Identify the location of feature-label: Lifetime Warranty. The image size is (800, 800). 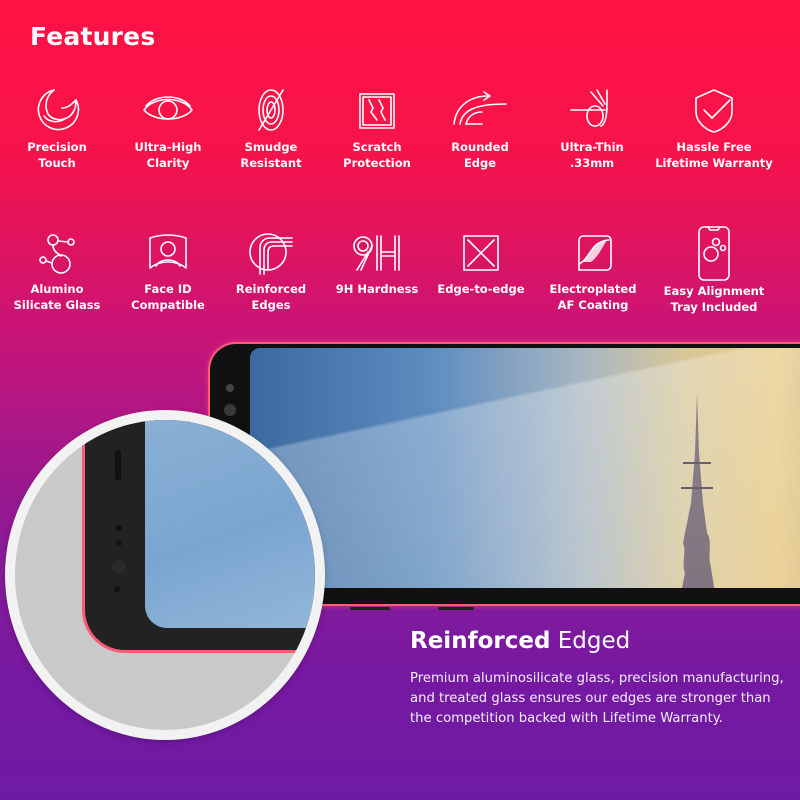
(714, 162).